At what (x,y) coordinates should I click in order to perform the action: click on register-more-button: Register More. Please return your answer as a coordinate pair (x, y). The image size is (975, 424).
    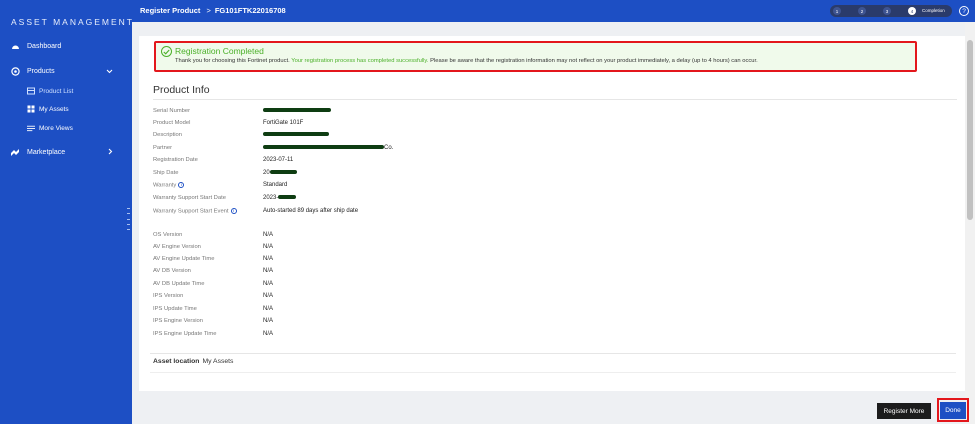
    Looking at the image, I should click on (904, 411).